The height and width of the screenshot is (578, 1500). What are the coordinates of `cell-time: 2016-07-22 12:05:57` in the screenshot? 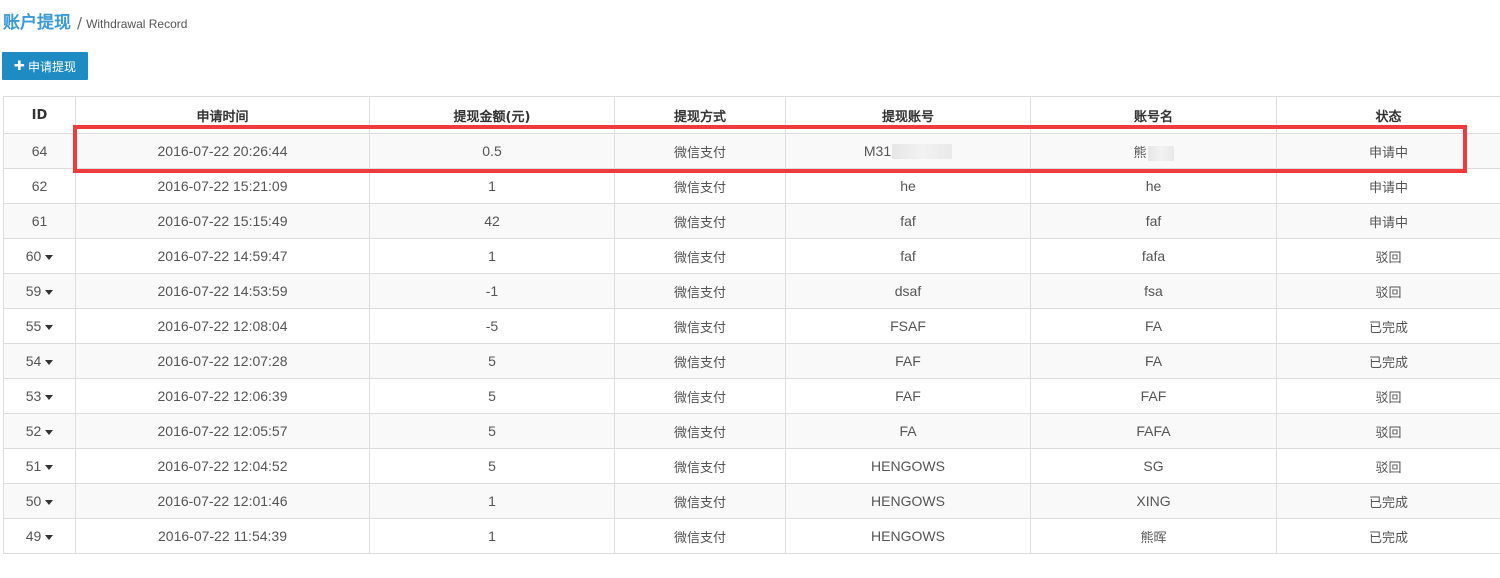 It's located at (222, 431).